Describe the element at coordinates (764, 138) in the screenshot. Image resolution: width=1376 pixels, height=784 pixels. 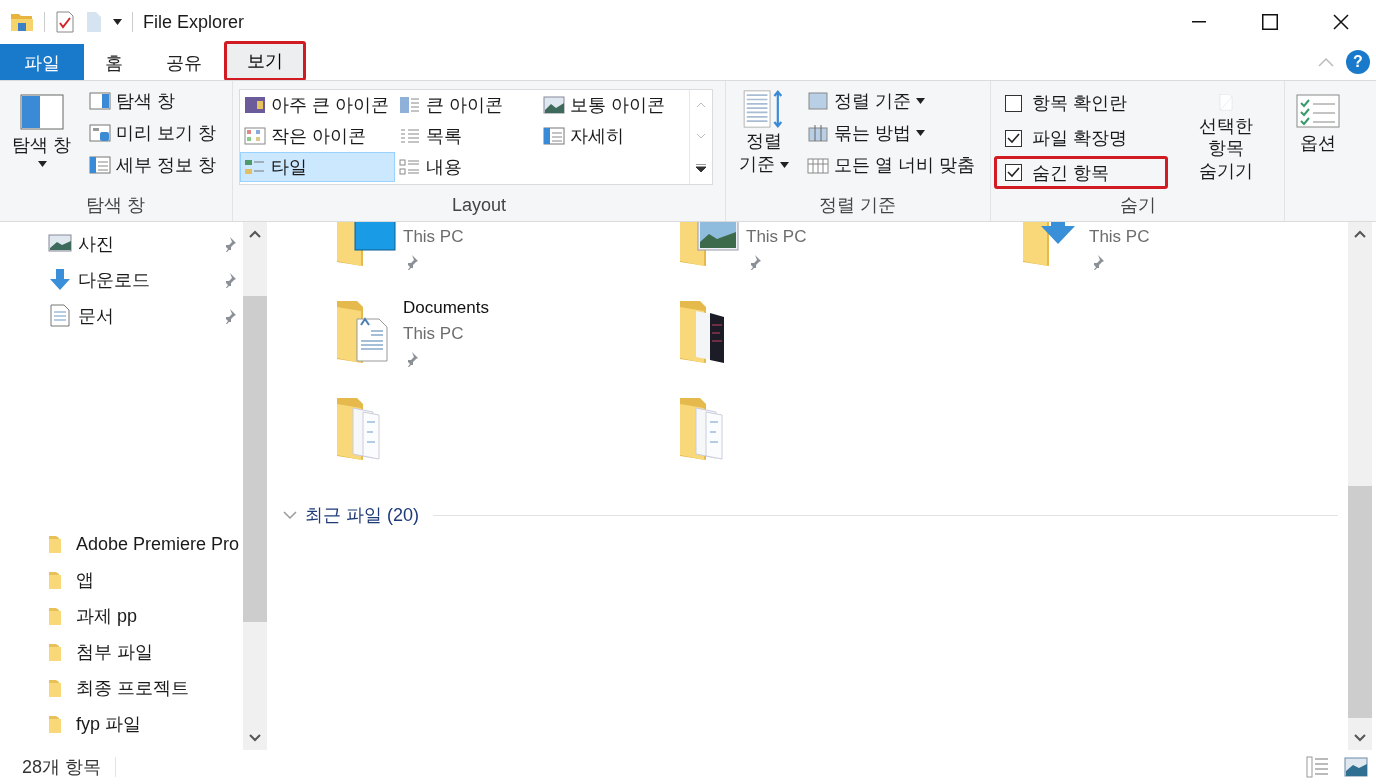
I see `sort-by-button: 정렬 기준` at that location.